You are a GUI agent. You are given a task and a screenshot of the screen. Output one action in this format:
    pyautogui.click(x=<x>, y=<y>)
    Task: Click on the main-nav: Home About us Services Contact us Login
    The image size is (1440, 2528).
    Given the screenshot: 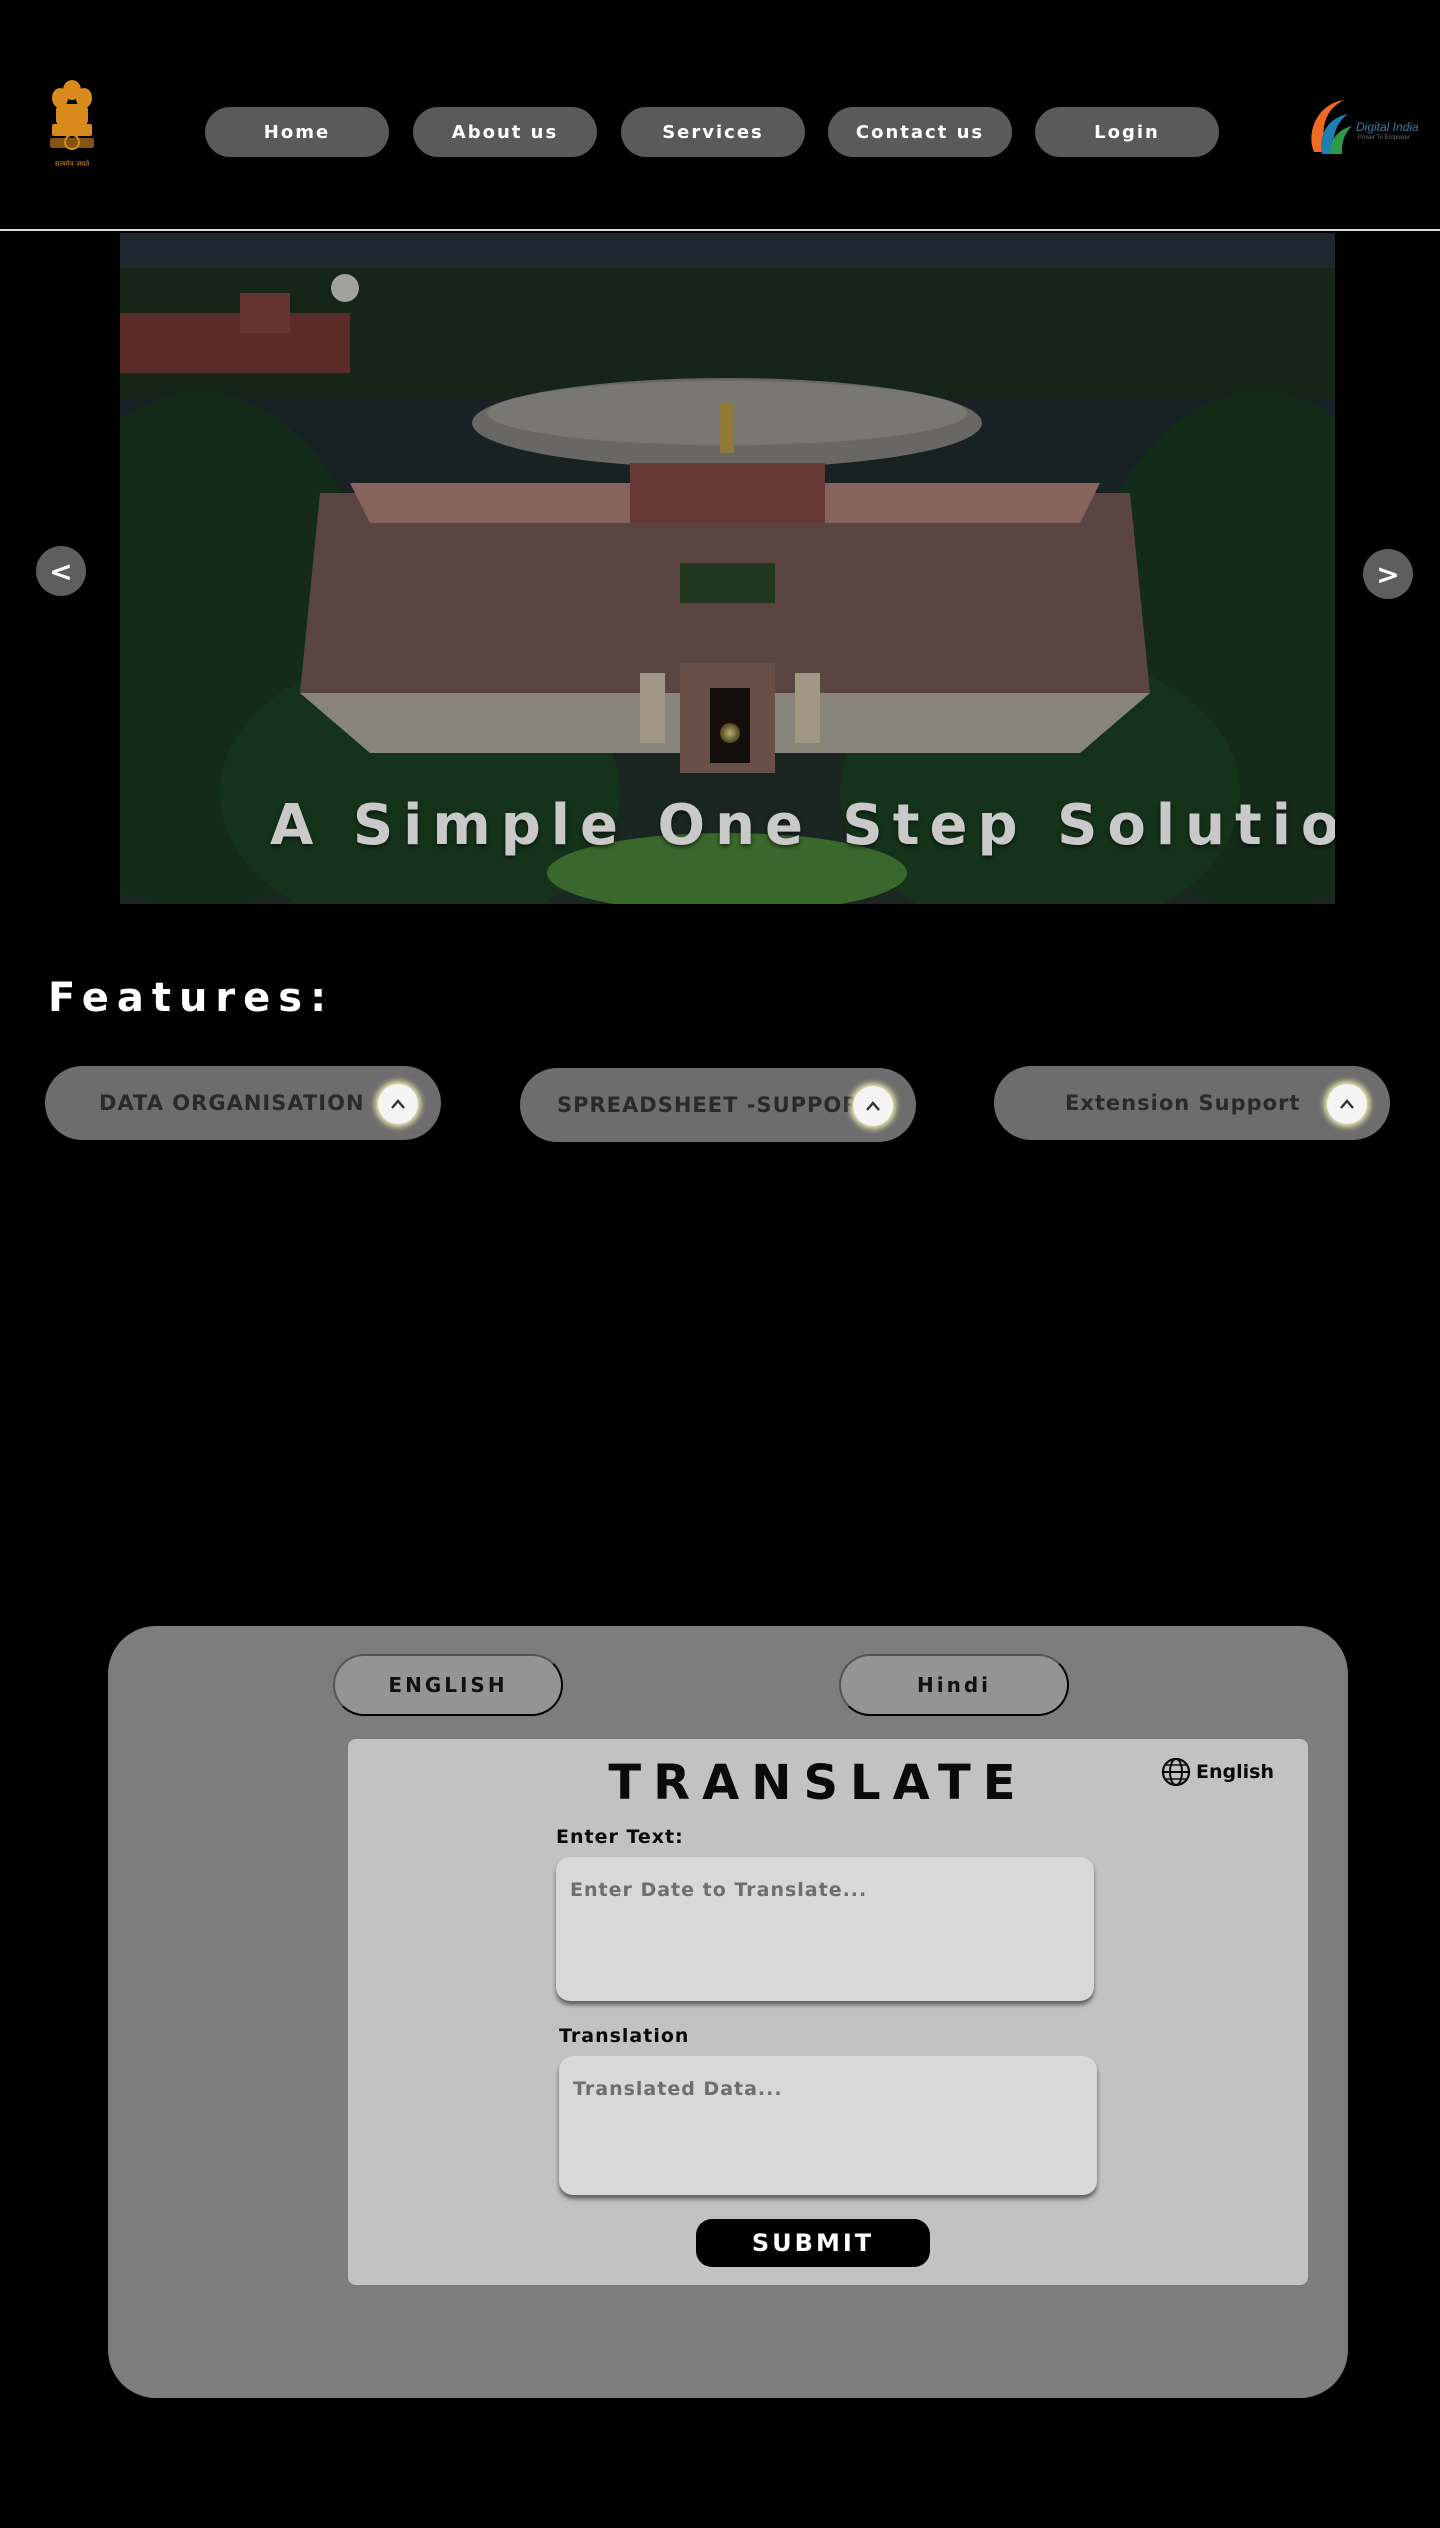 What is the action you would take?
    pyautogui.click(x=720, y=132)
    